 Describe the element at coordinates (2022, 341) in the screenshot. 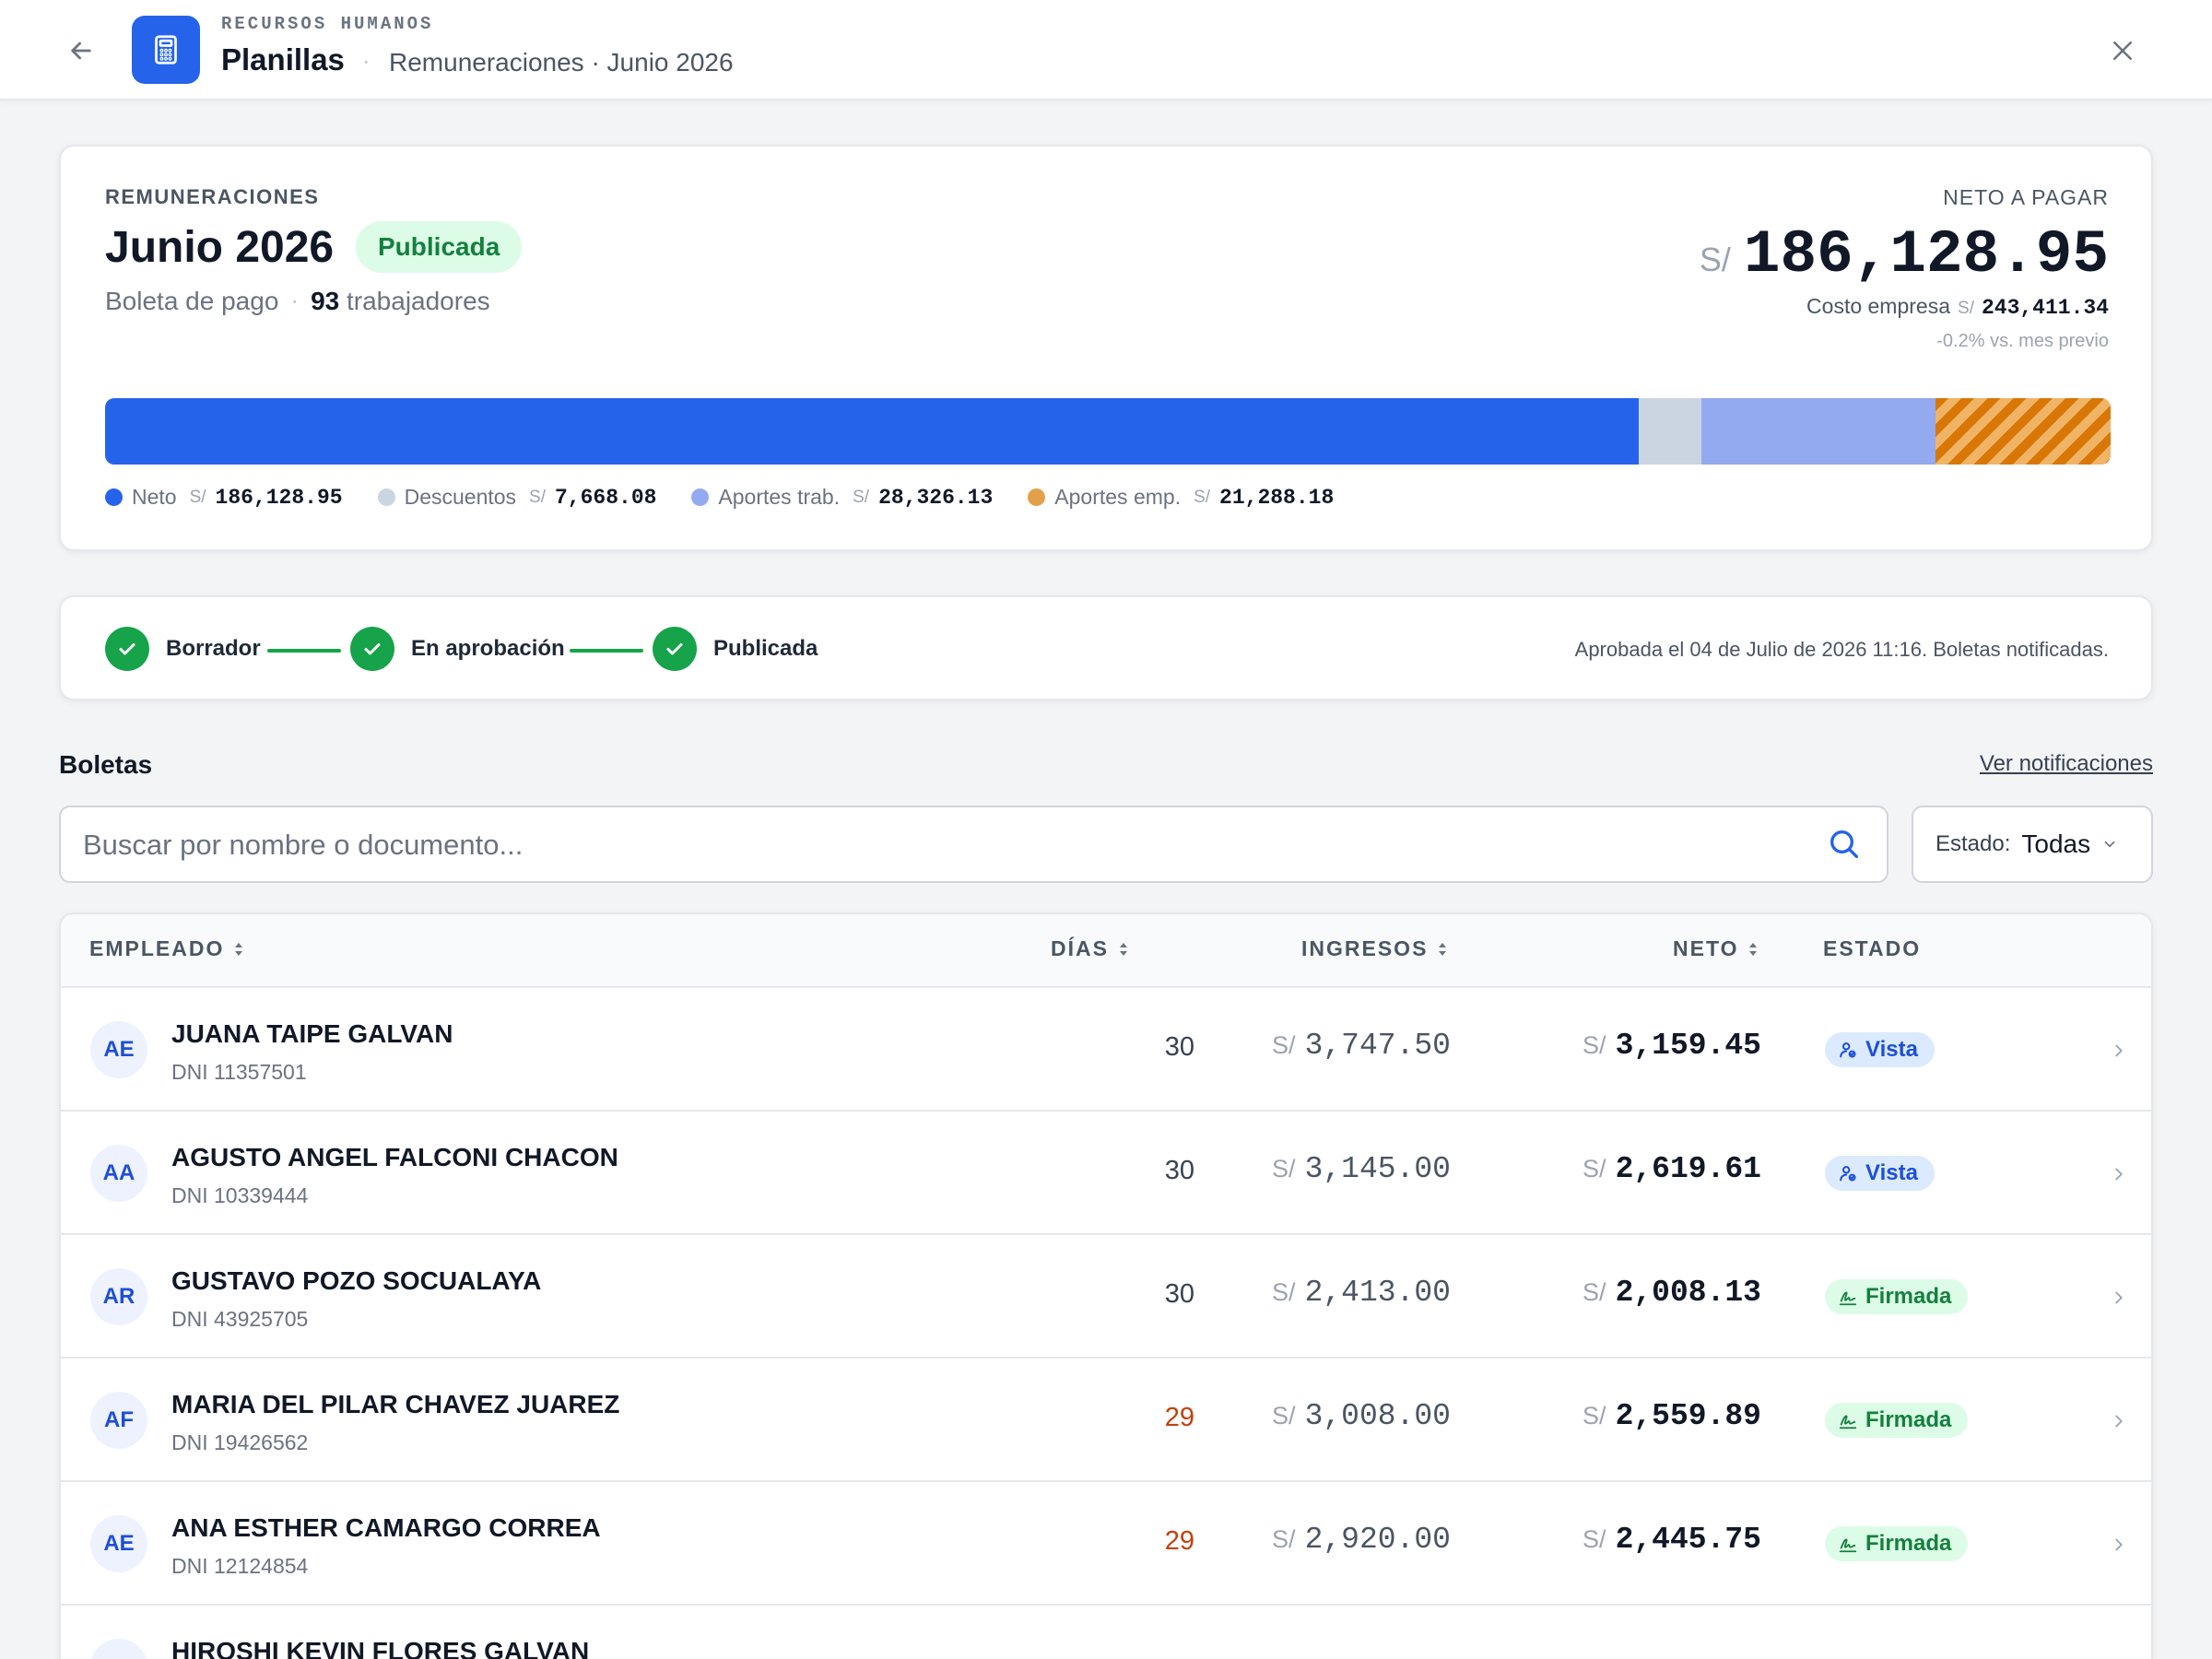

I see `delta-vs-previous: -0.2% vs. mes previo` at that location.